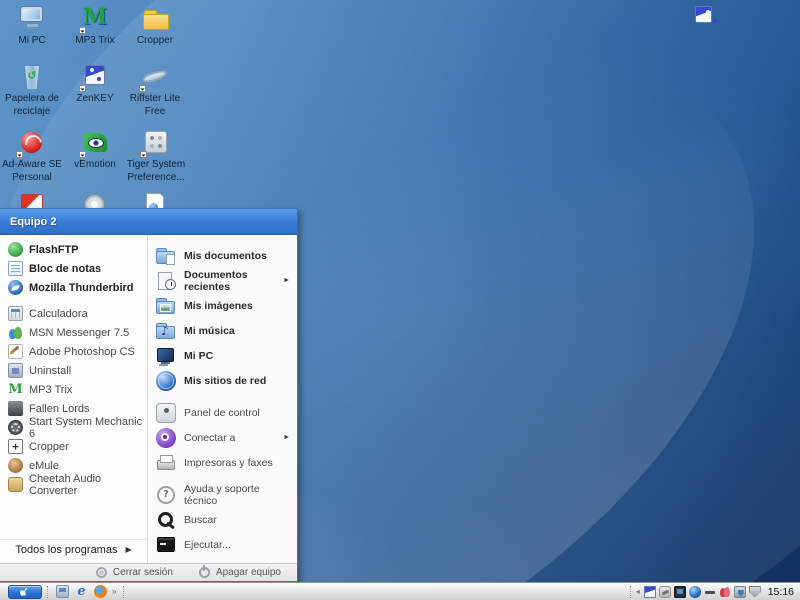  What do you see at coordinates (73, 313) in the screenshot?
I see `menu-item-calculadora: Calculadora` at bounding box center [73, 313].